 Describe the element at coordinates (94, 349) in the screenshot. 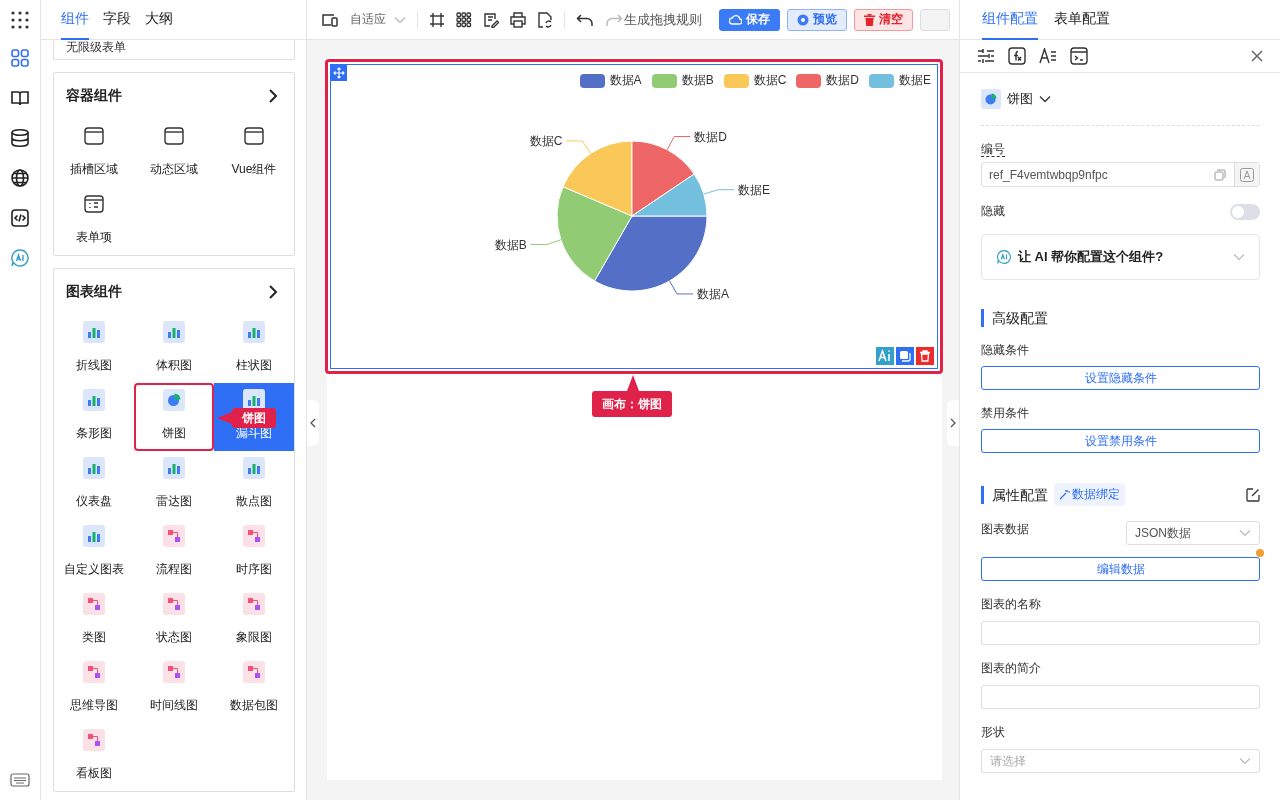

I see `component-item: 折线图` at that location.